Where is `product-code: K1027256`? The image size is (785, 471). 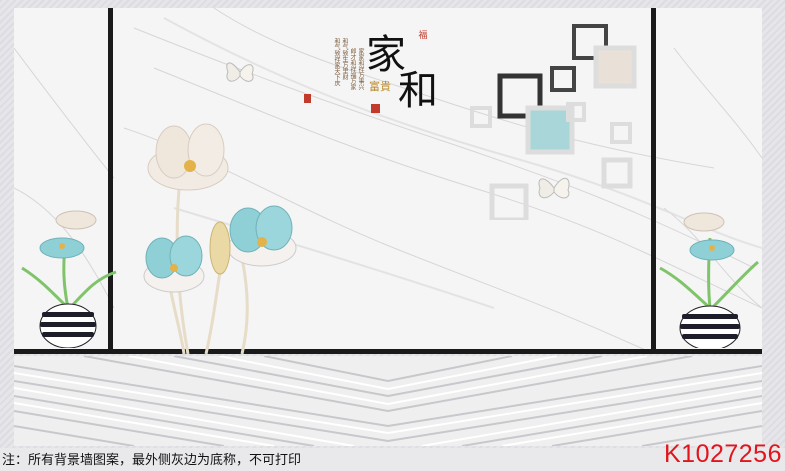 product-code: K1027256 is located at coordinates (722, 454).